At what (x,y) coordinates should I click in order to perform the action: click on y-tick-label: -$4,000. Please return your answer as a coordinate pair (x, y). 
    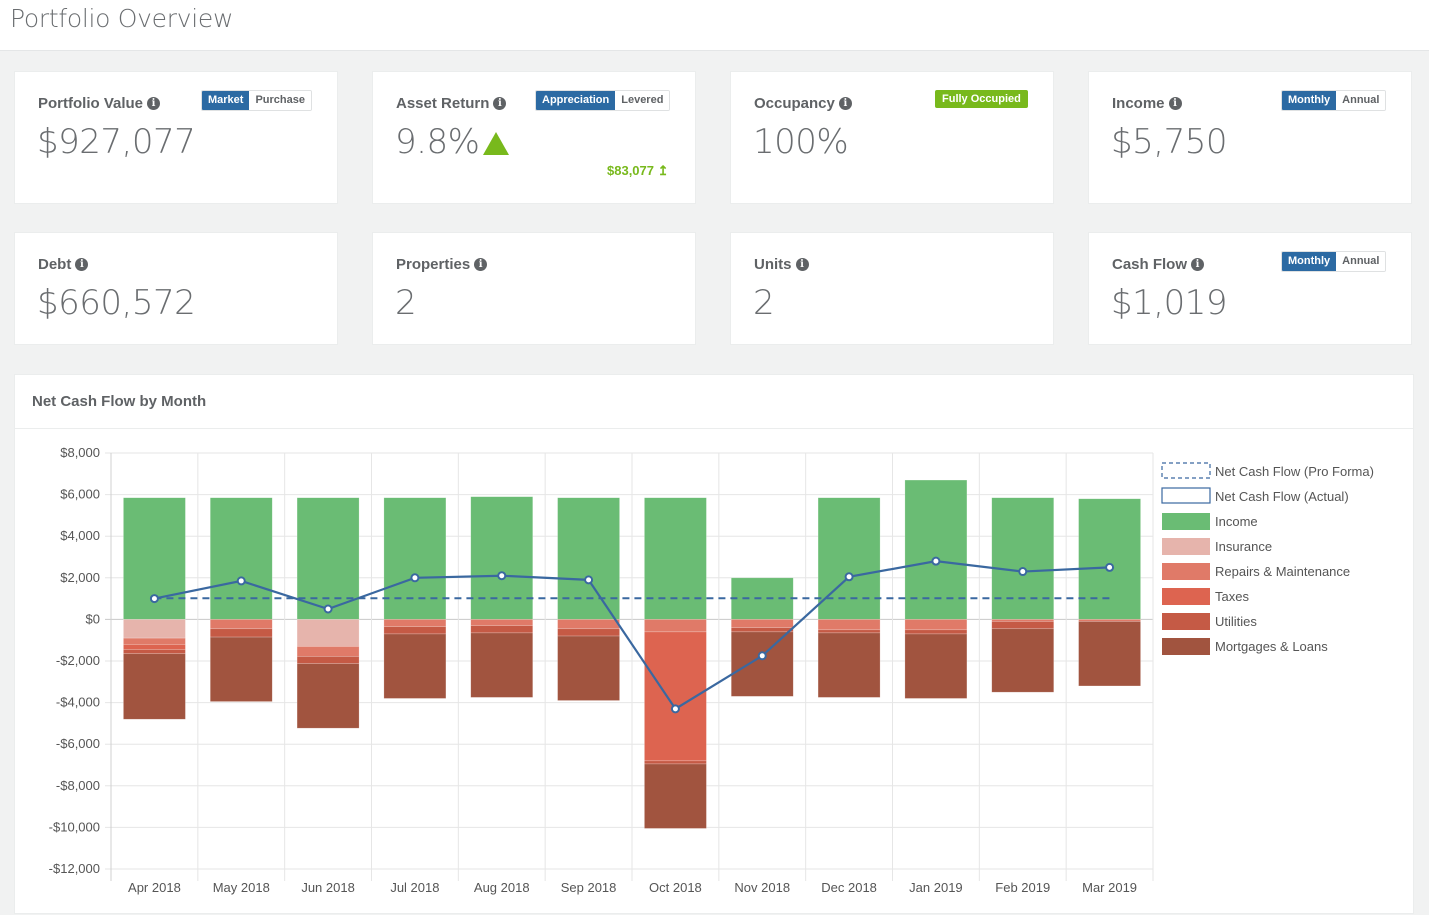
    Looking at the image, I should click on (78, 702).